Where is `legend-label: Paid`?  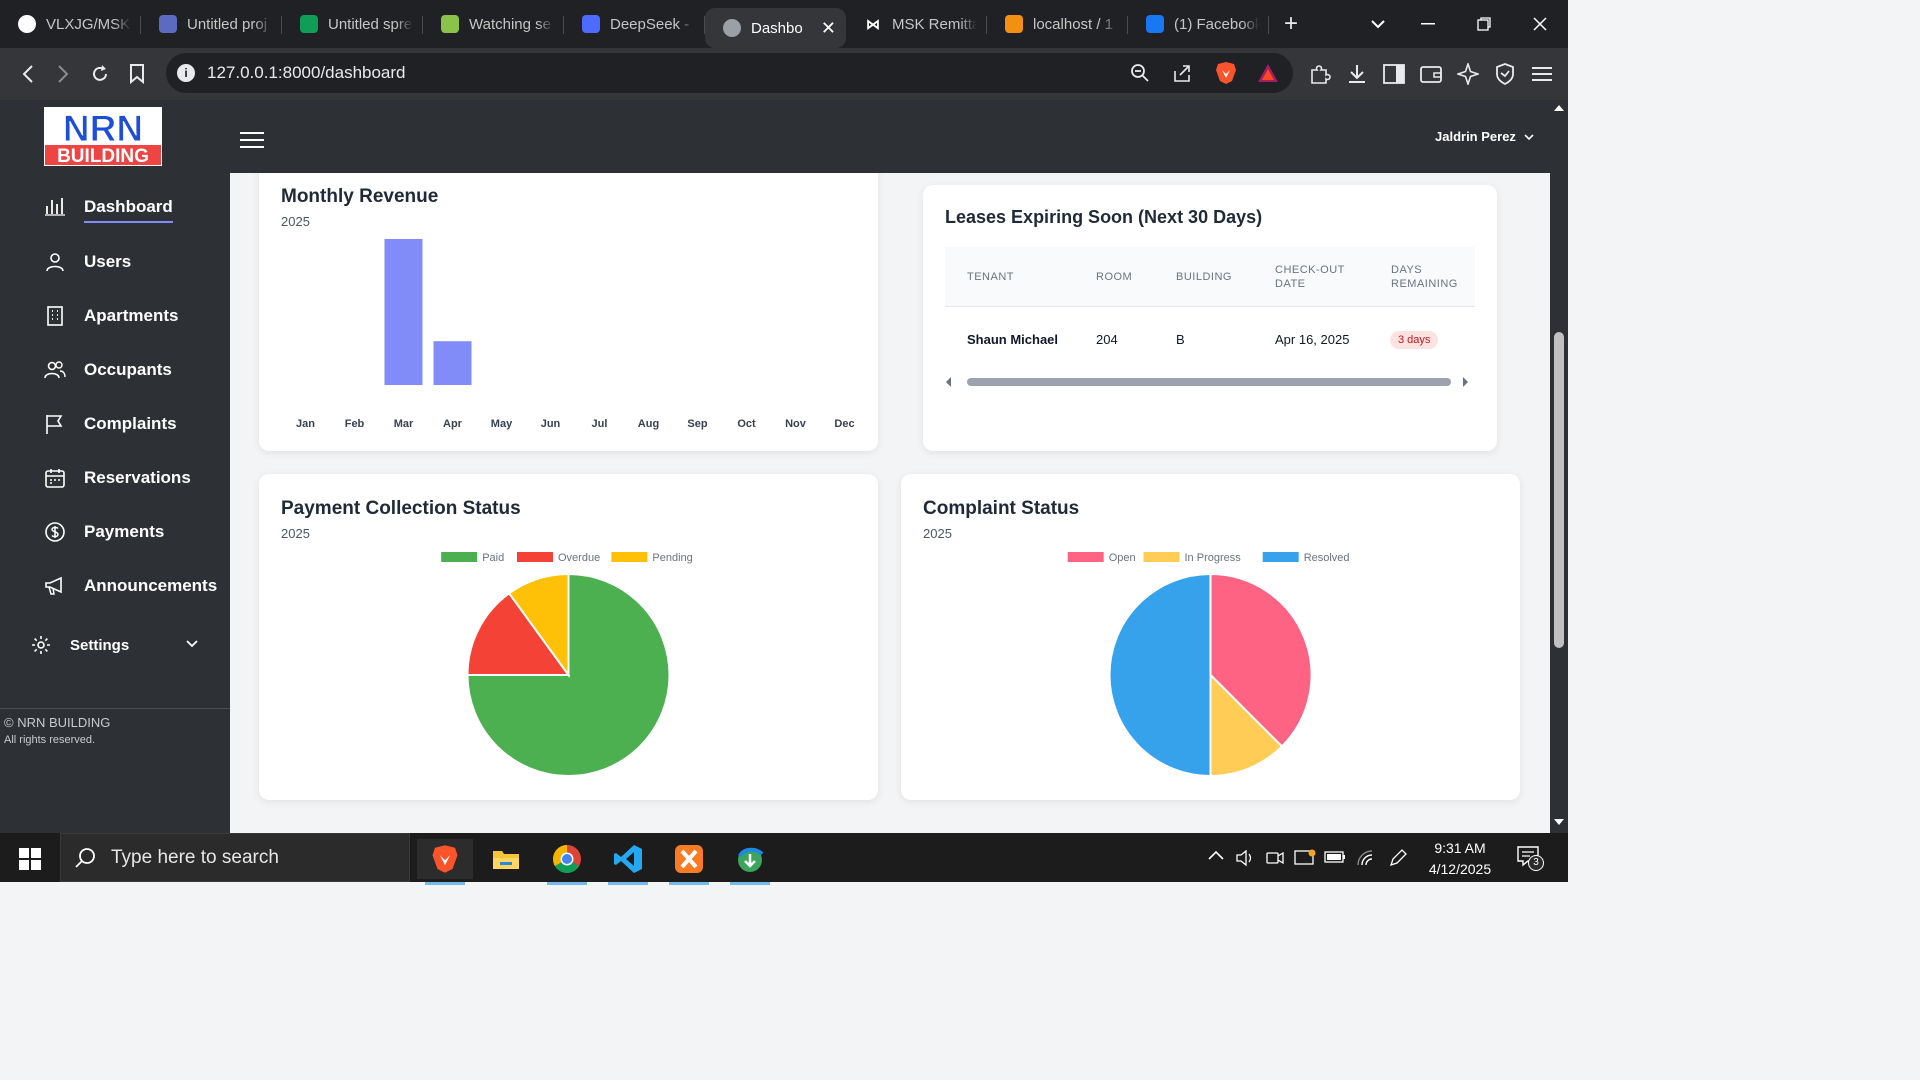 legend-label: Paid is located at coordinates (493, 558).